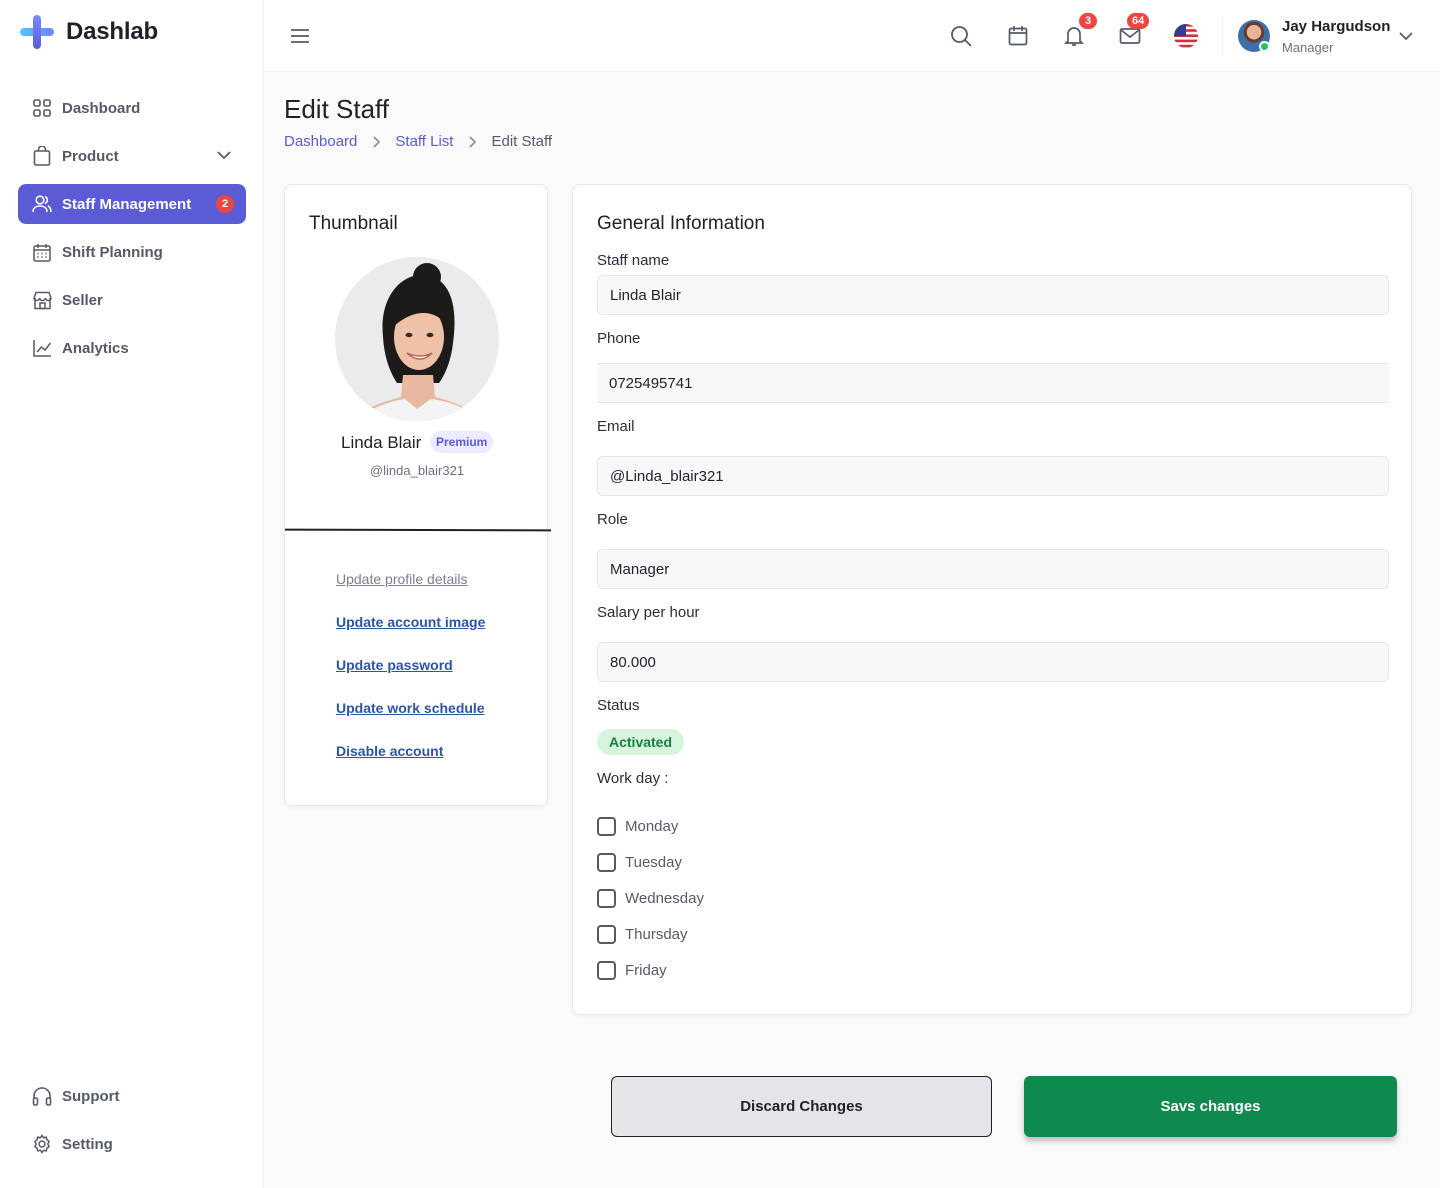 The image size is (1440, 1188). I want to click on workday-thursday: Thursday, so click(642, 934).